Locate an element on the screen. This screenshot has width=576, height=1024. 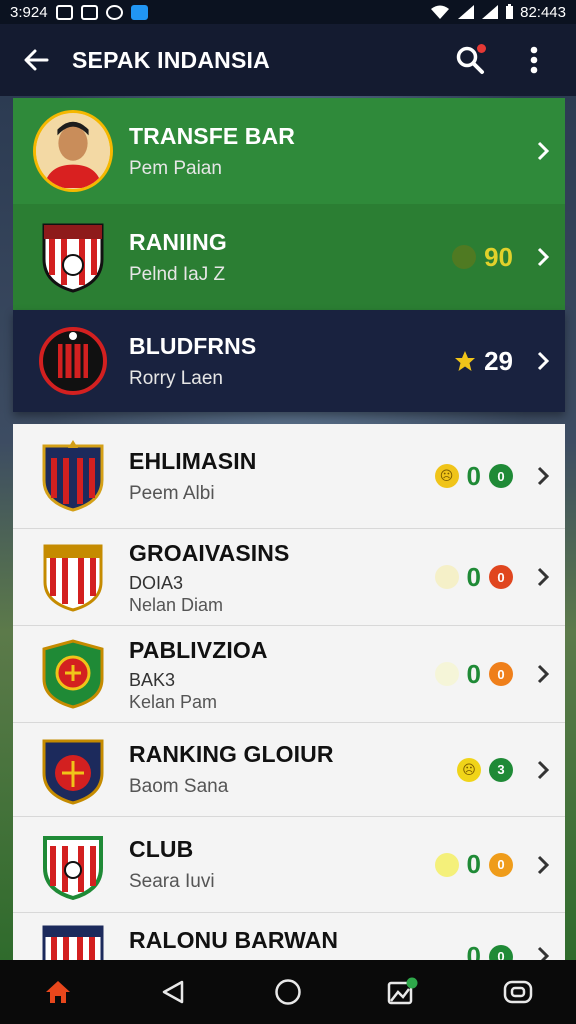
wifi-icon is located at coordinates (440, 12).